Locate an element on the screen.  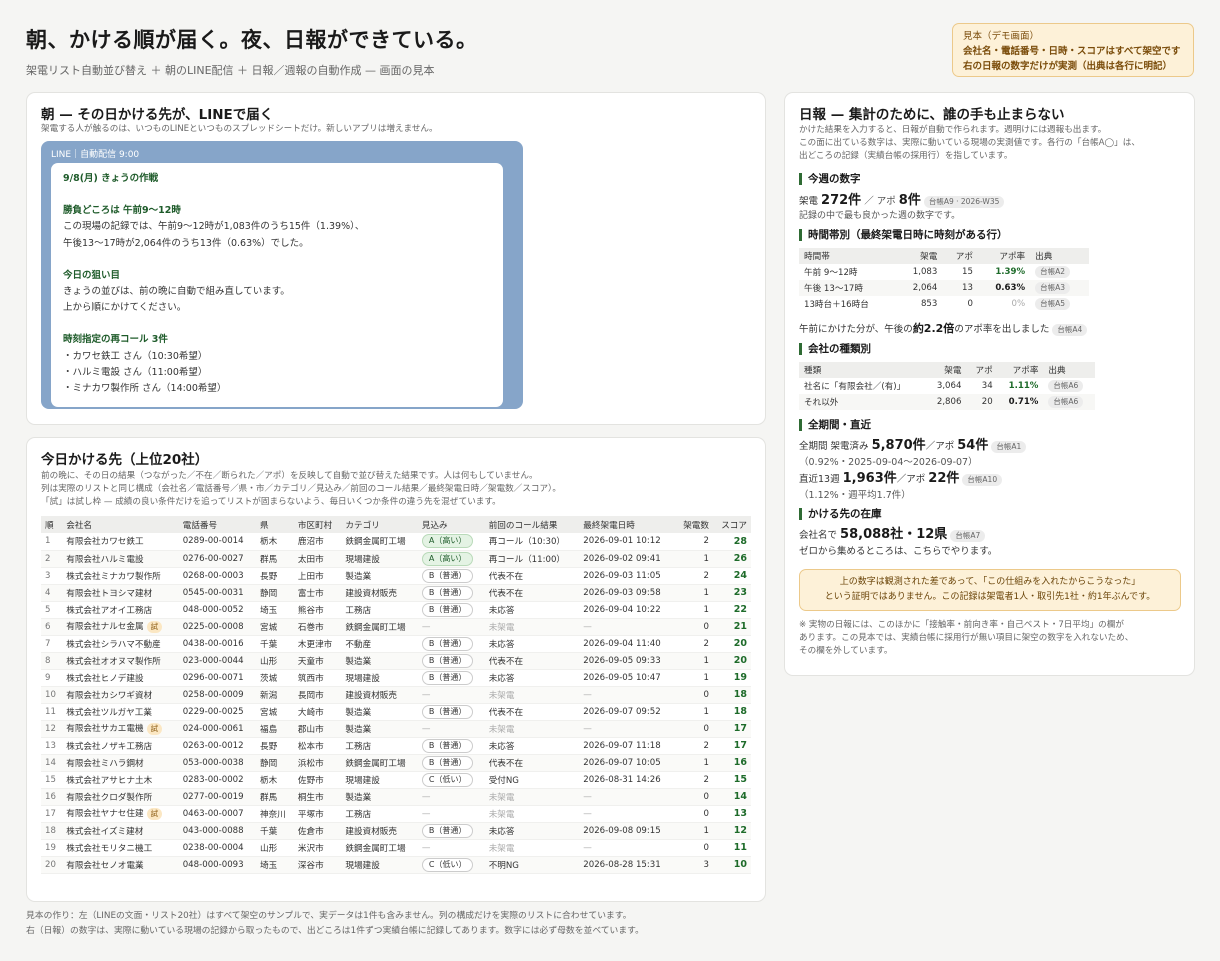
source-tag: 台帳A10 is located at coordinates (982, 479).